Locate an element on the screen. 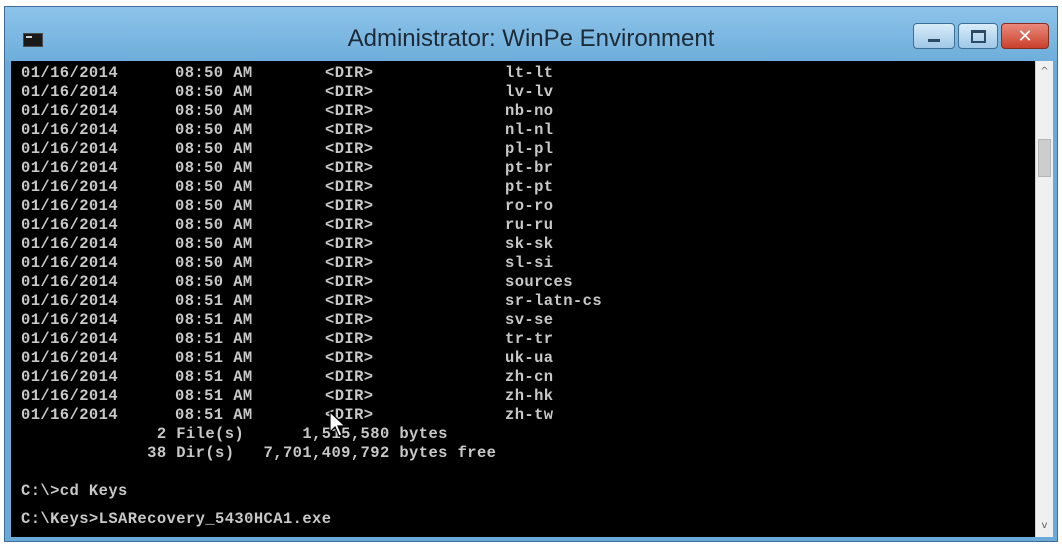  row-name: lv-lv is located at coordinates (529, 92).